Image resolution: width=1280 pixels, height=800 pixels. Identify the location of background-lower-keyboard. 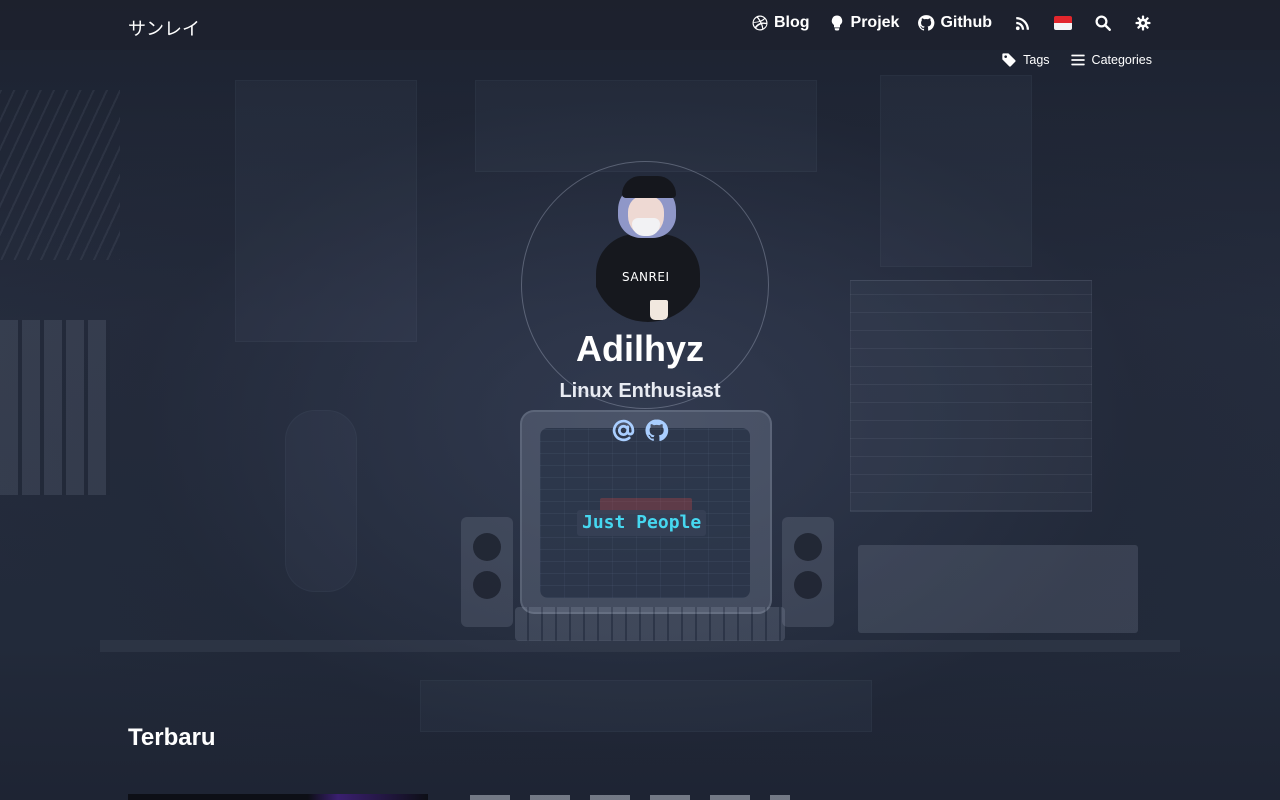
(646, 706).